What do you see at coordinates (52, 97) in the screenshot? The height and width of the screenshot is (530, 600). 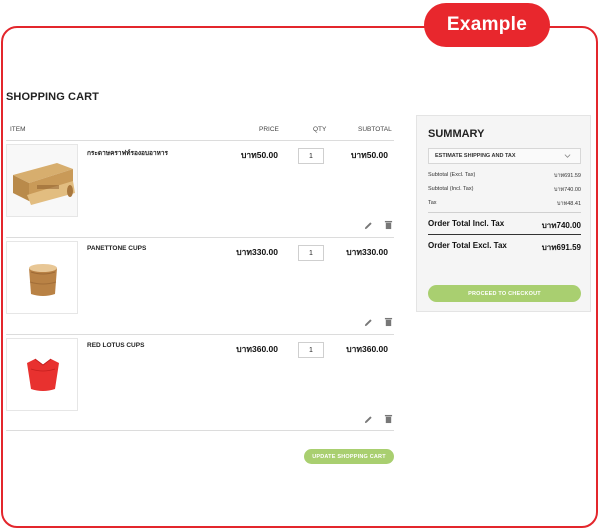 I see `page-title: SHOPPING CART` at bounding box center [52, 97].